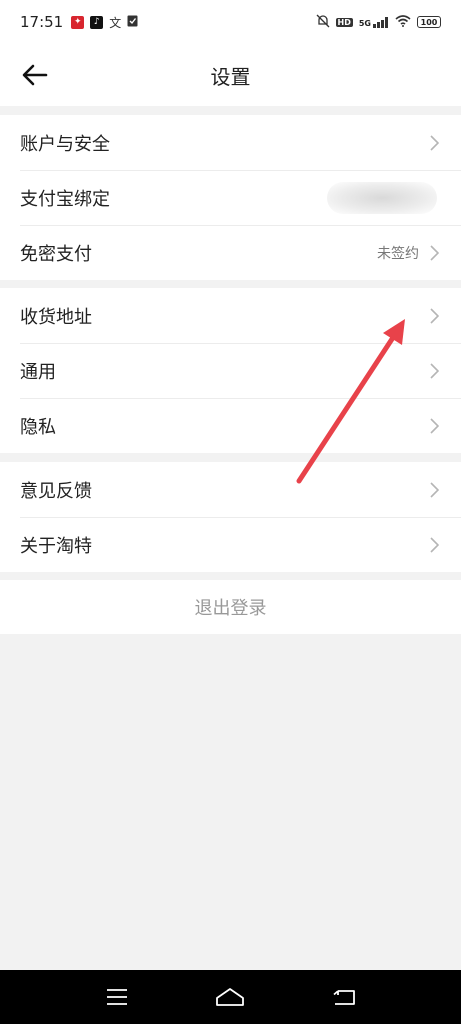  I want to click on settings-item-alipay-binding: 支付宝绑定, so click(230, 197).